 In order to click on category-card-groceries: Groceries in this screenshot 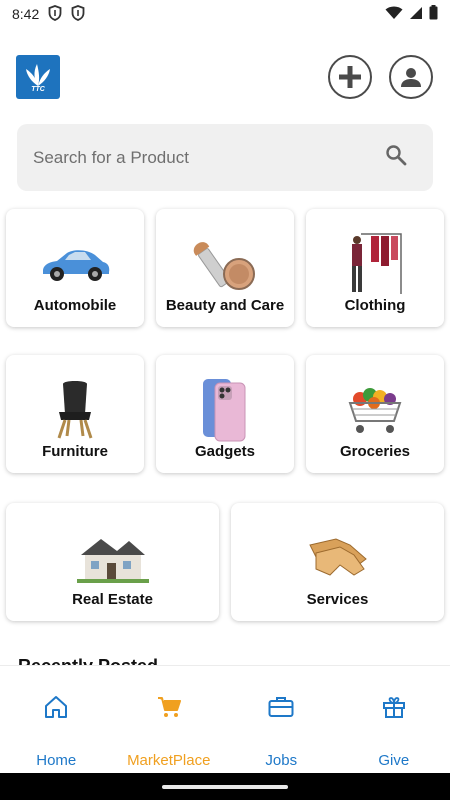, I will do `click(375, 414)`.